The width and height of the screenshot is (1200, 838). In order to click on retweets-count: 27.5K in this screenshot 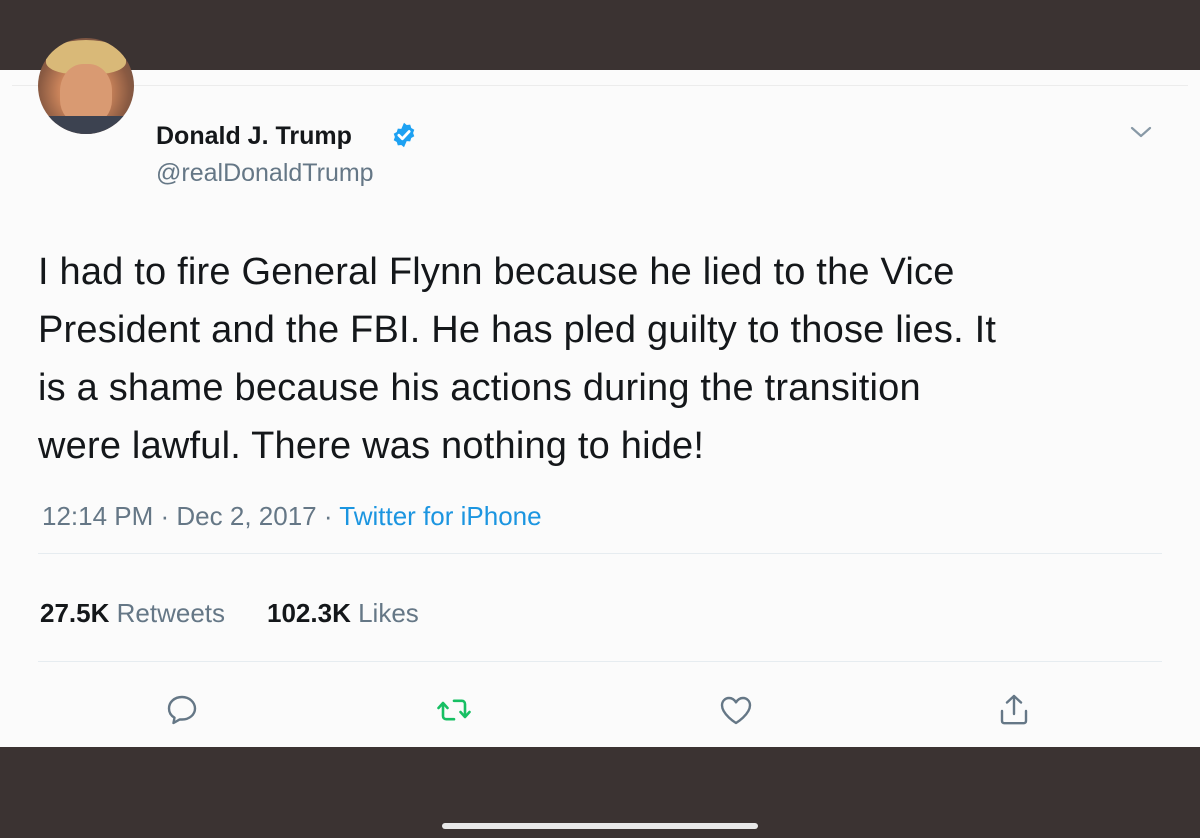, I will do `click(75, 613)`.